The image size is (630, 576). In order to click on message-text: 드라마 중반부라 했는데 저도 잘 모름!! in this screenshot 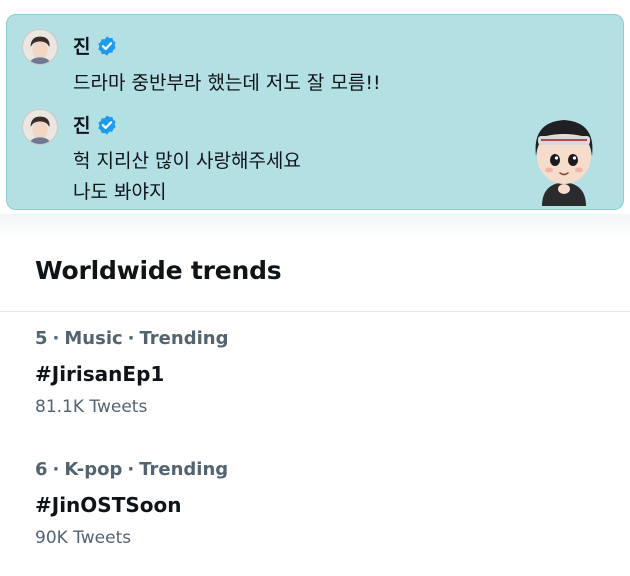, I will do `click(227, 83)`.